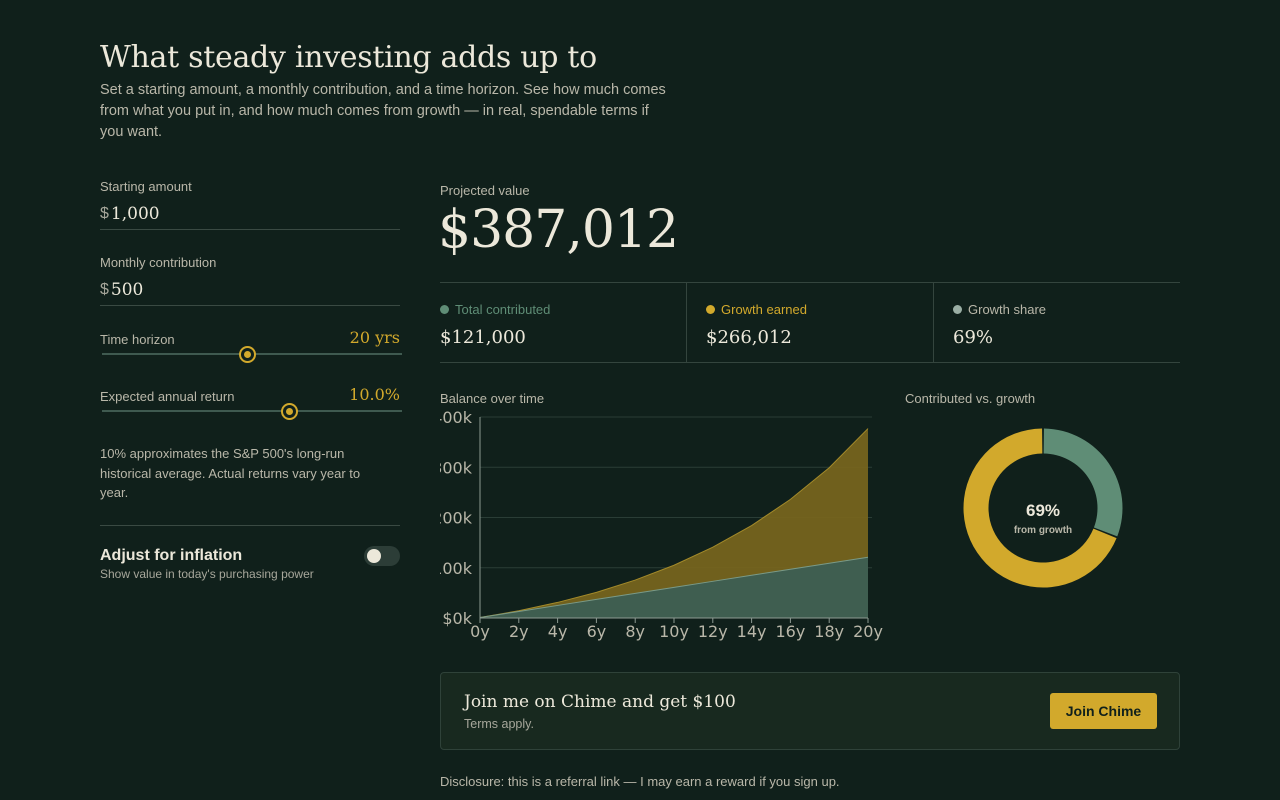 Image resolution: width=1280 pixels, height=800 pixels. Describe the element at coordinates (1056, 322) in the screenshot. I see `stat-growth-share: Growth share 69%` at that location.